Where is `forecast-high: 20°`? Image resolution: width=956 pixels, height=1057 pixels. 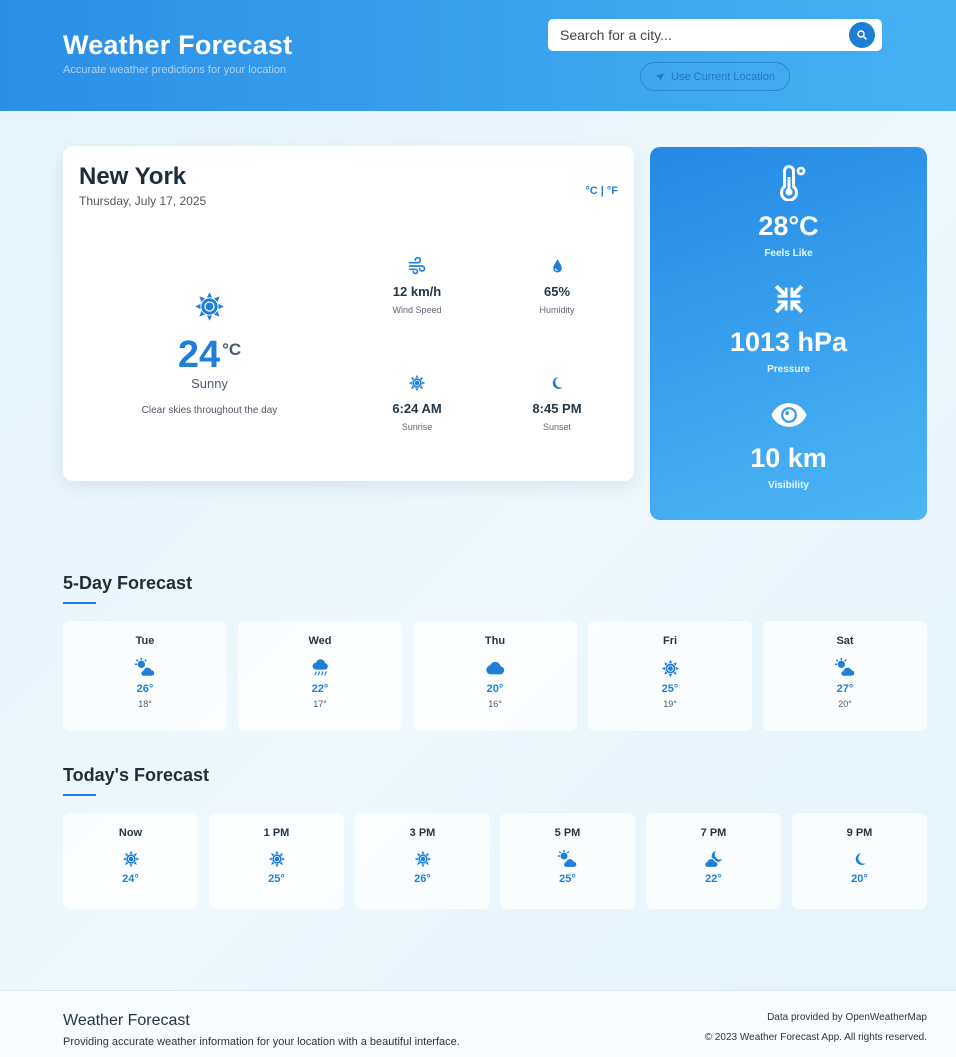 forecast-high: 20° is located at coordinates (495, 689).